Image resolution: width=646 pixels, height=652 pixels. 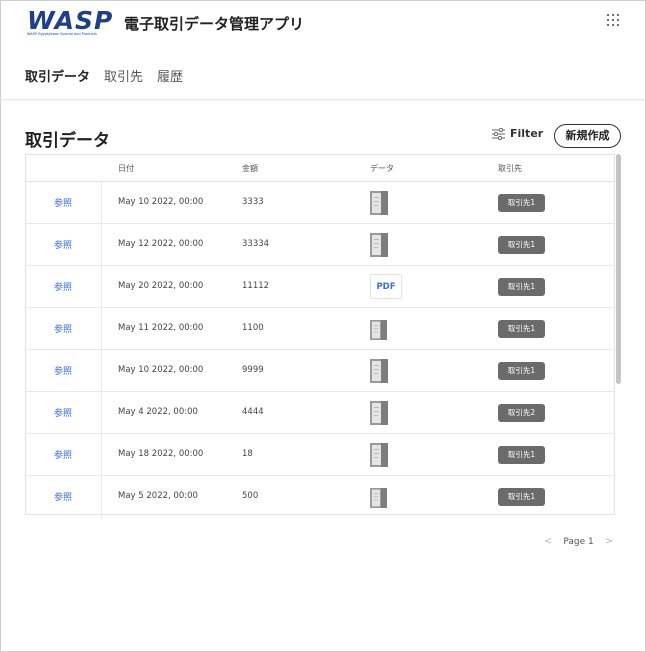 What do you see at coordinates (158, 412) in the screenshot?
I see `date-cell: May 4 2022, 00:00` at bounding box center [158, 412].